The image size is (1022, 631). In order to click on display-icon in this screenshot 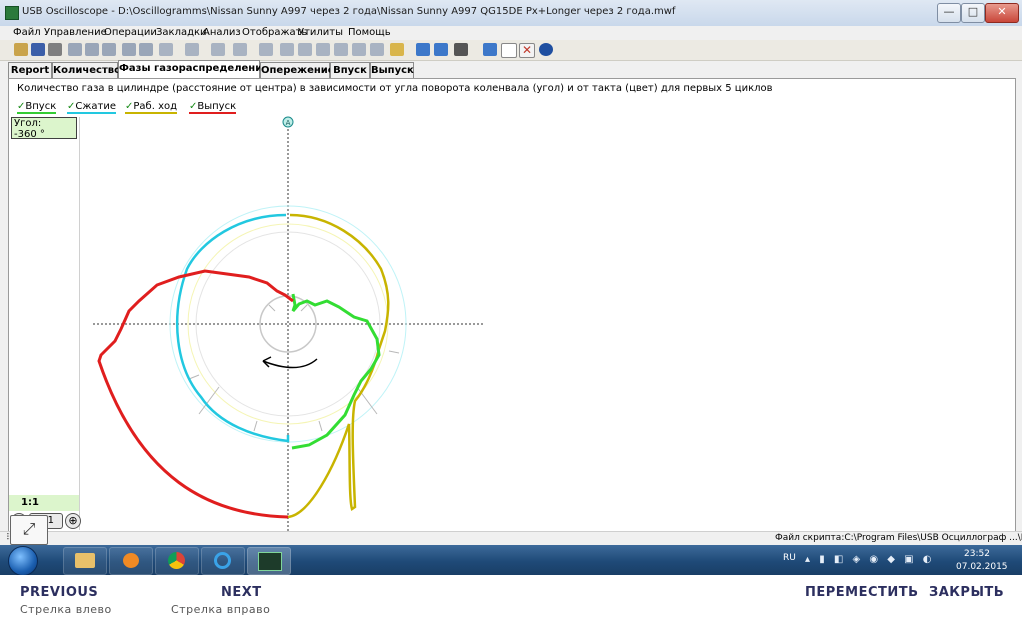, I will do `click(240, 49)`.